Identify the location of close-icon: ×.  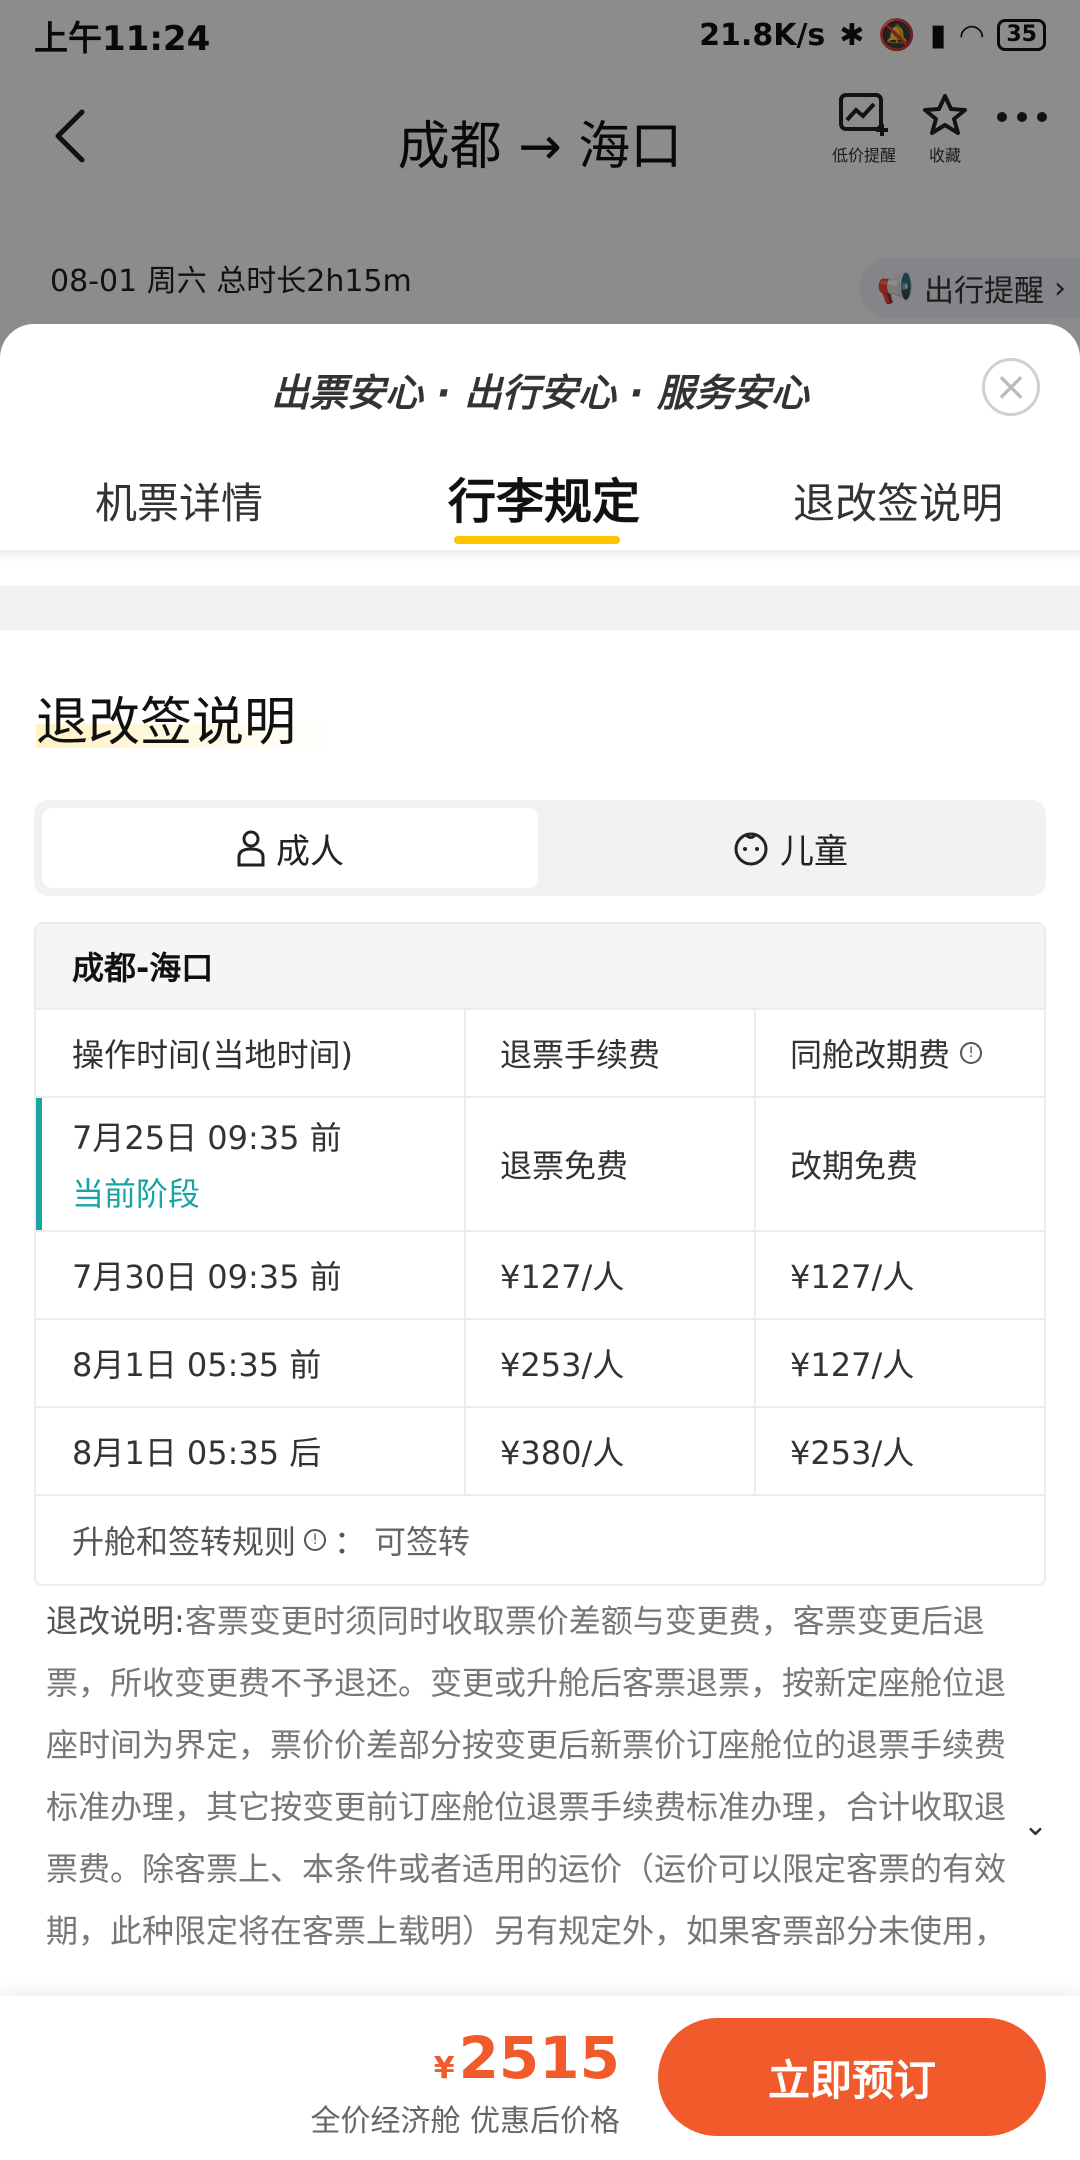
(1011, 387).